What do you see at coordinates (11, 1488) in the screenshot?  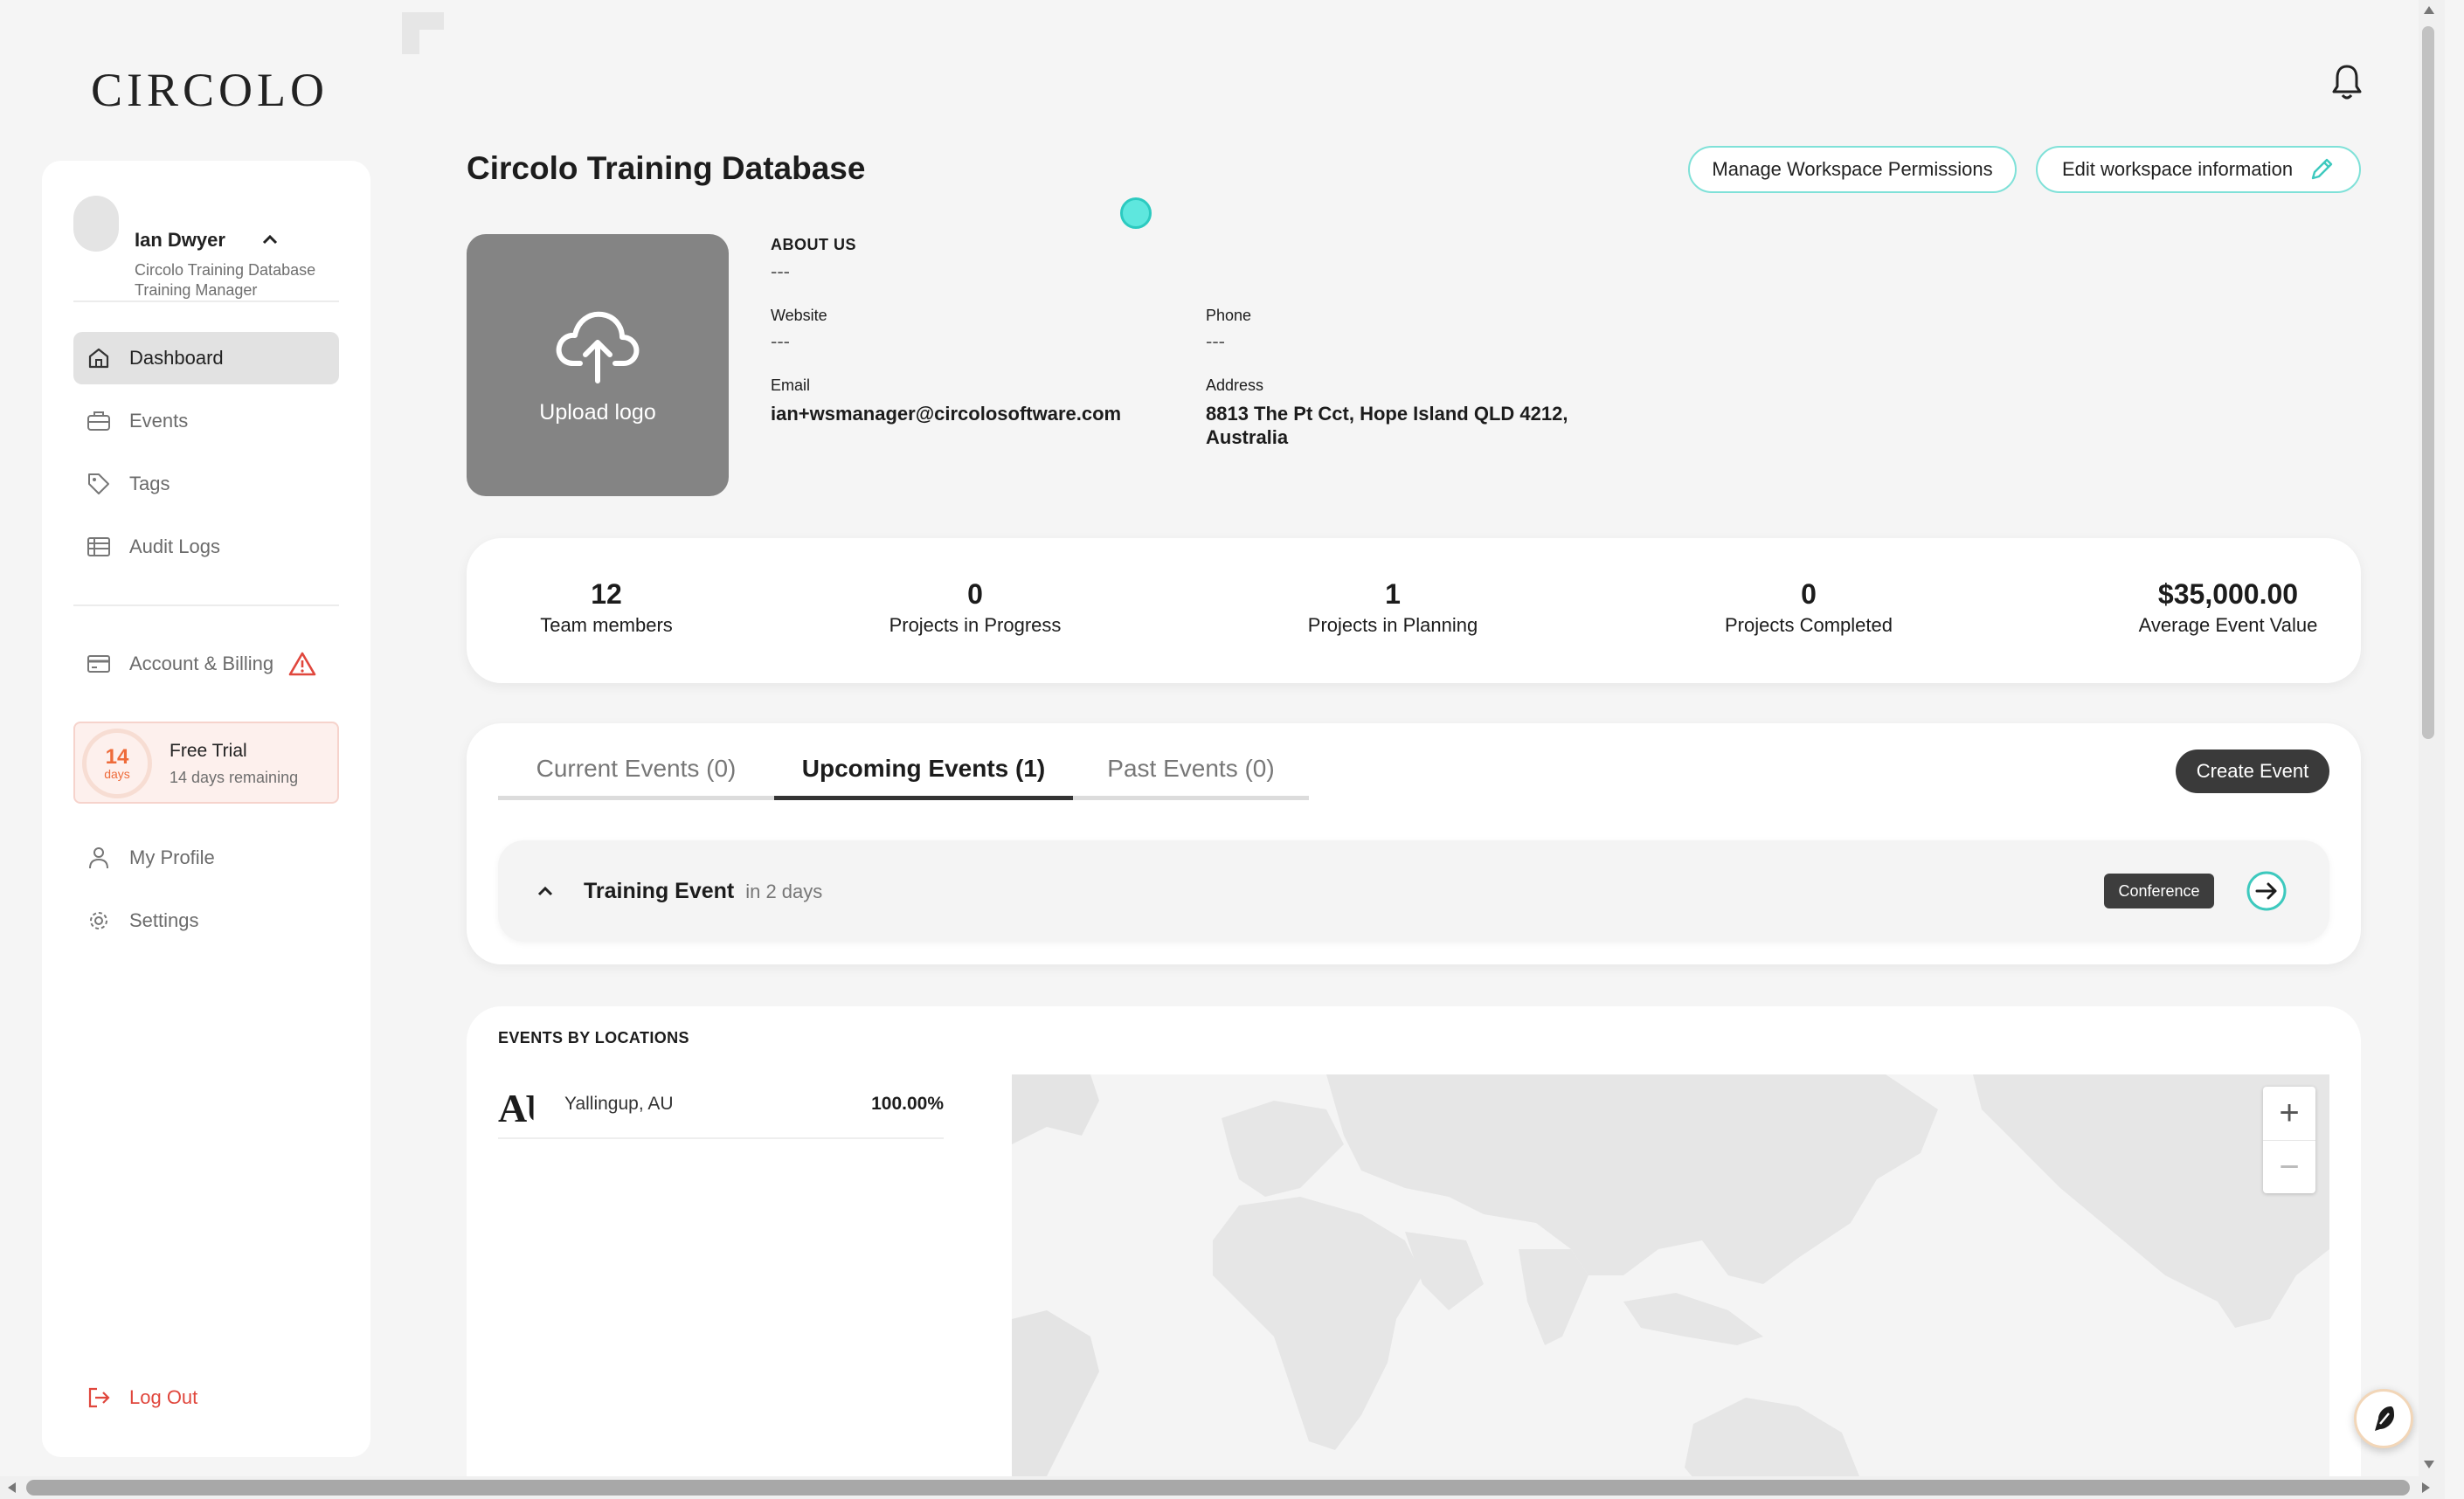 I see `scroll-left-arrow-icon` at bounding box center [11, 1488].